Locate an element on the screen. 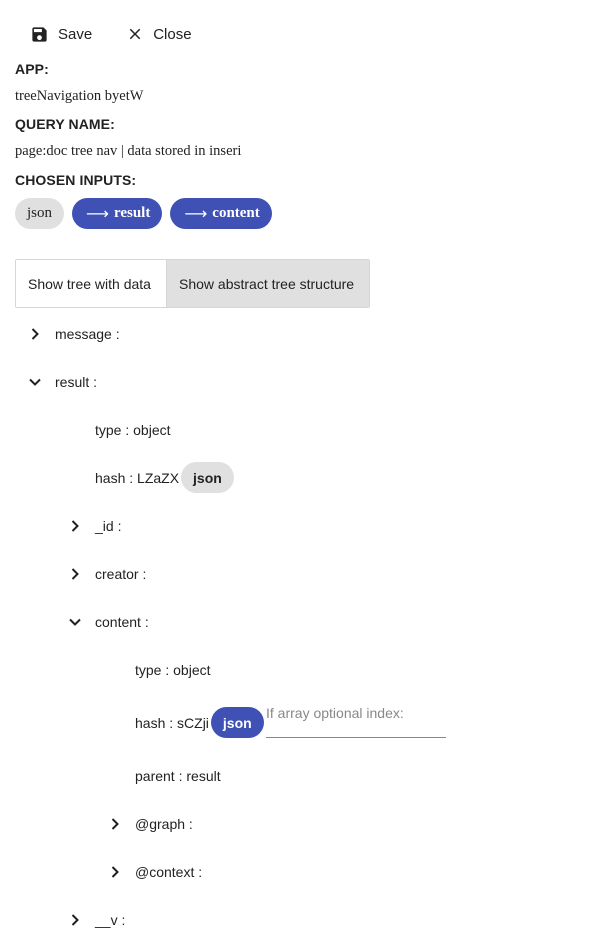  save-label: Save is located at coordinates (75, 34).